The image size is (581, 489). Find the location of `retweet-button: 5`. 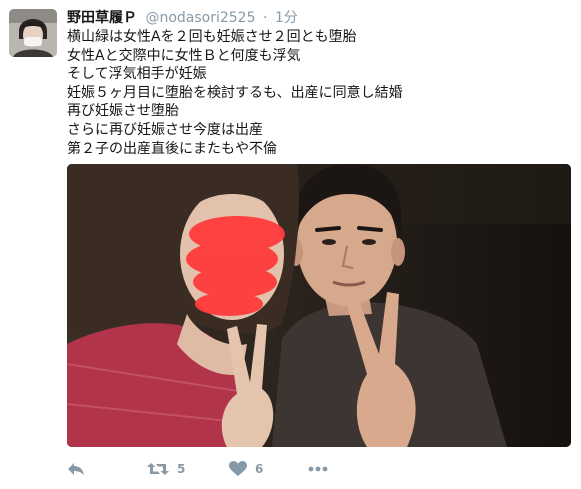

retweet-button: 5 is located at coordinates (166, 469).